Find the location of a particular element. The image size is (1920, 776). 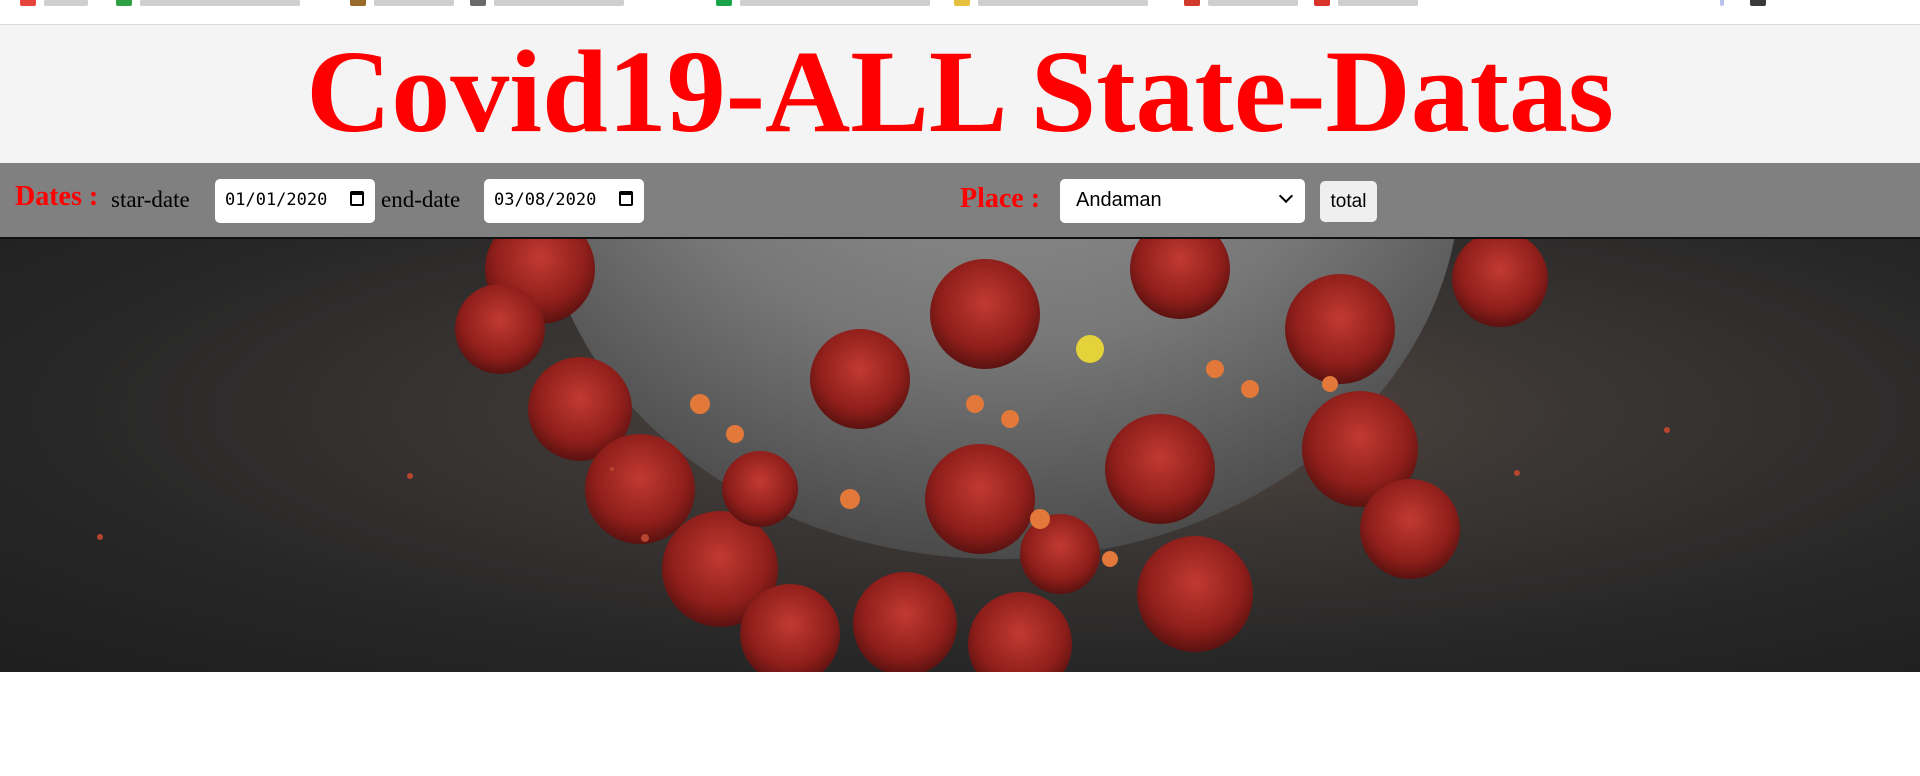

apps-icon is located at coordinates (28, 3).